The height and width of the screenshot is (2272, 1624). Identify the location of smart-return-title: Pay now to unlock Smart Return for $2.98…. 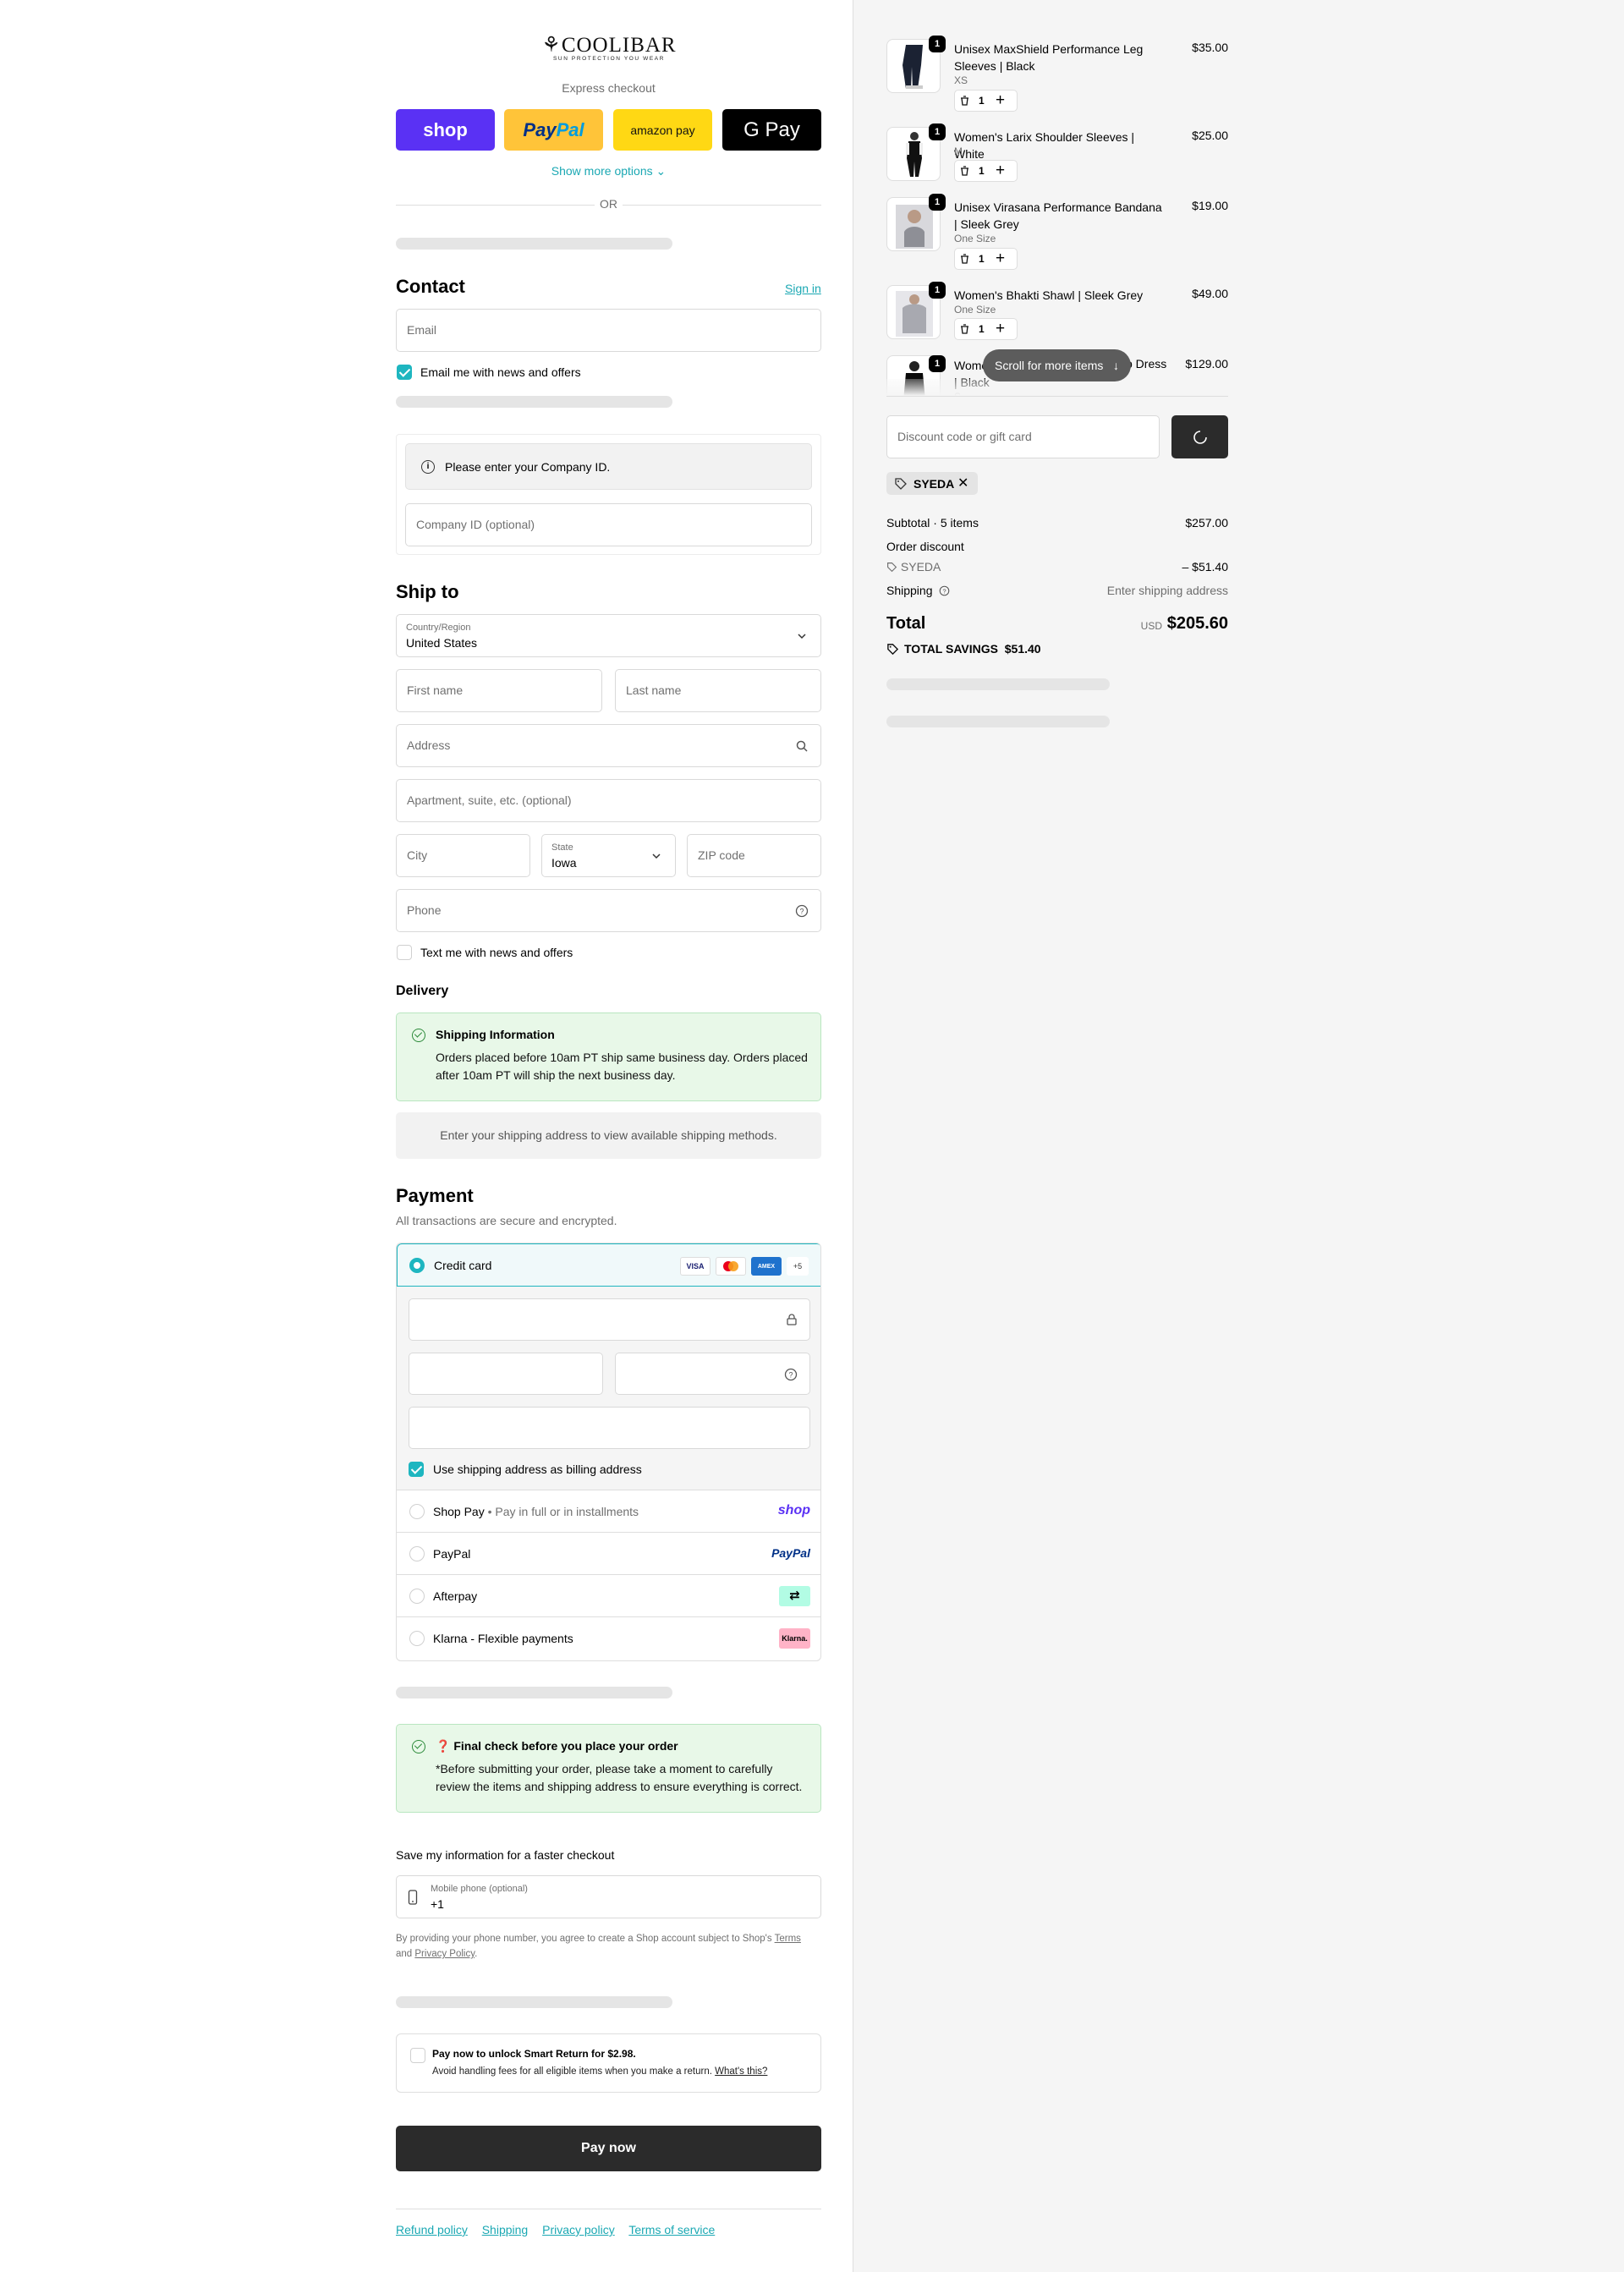
(534, 2054).